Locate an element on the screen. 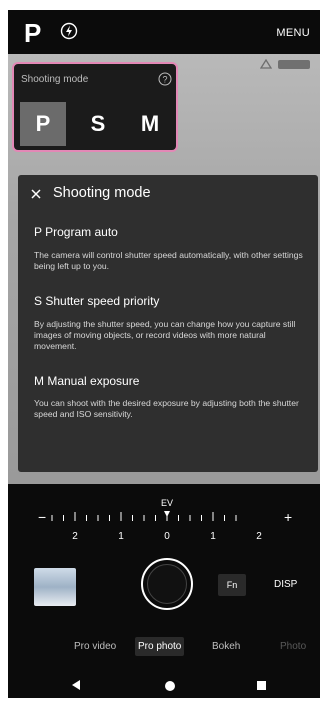 This screenshot has height=702, width=325. ev-label: EV is located at coordinates (167, 503).